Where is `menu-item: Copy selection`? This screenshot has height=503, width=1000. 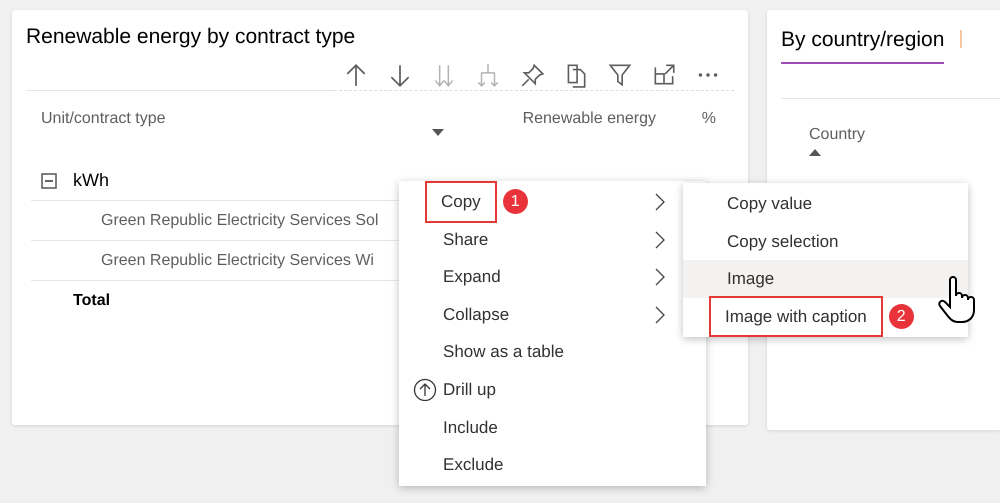
menu-item: Copy selection is located at coordinates (825, 241).